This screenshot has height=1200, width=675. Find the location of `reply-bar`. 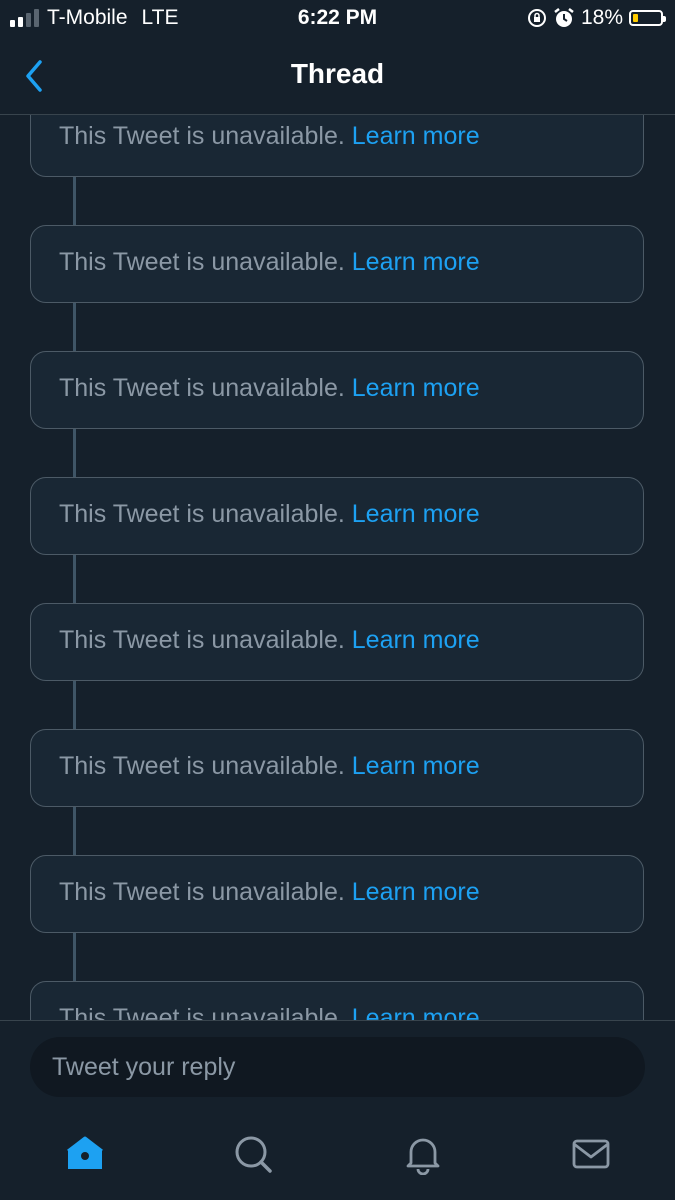

reply-bar is located at coordinates (337, 1065).